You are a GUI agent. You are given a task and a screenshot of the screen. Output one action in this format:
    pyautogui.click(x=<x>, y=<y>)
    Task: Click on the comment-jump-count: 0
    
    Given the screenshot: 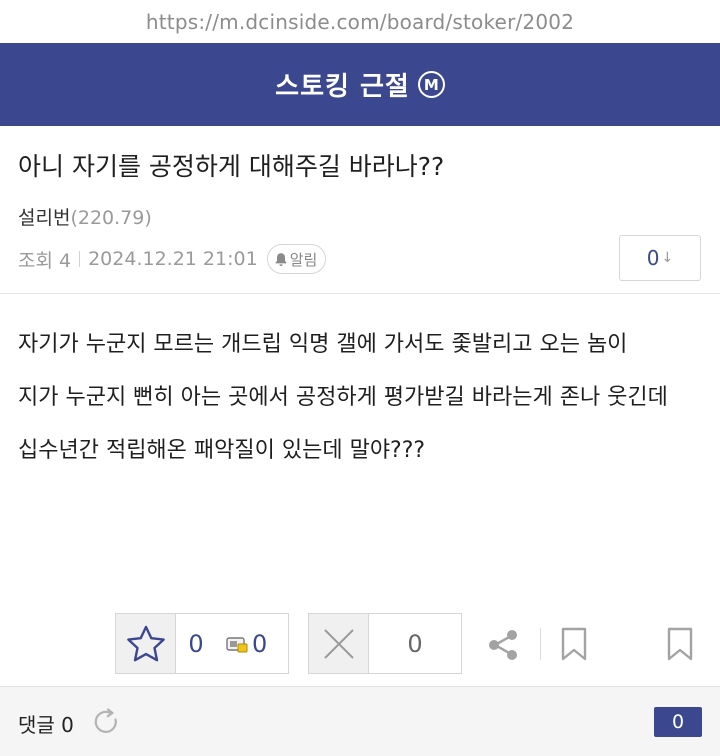 What is the action you would take?
    pyautogui.click(x=653, y=258)
    